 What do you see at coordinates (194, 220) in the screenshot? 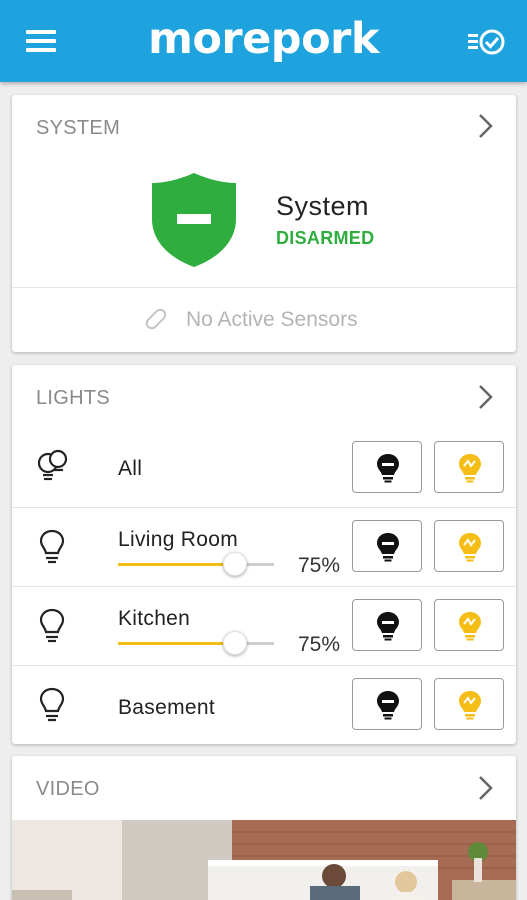
I see `shield-icon` at bounding box center [194, 220].